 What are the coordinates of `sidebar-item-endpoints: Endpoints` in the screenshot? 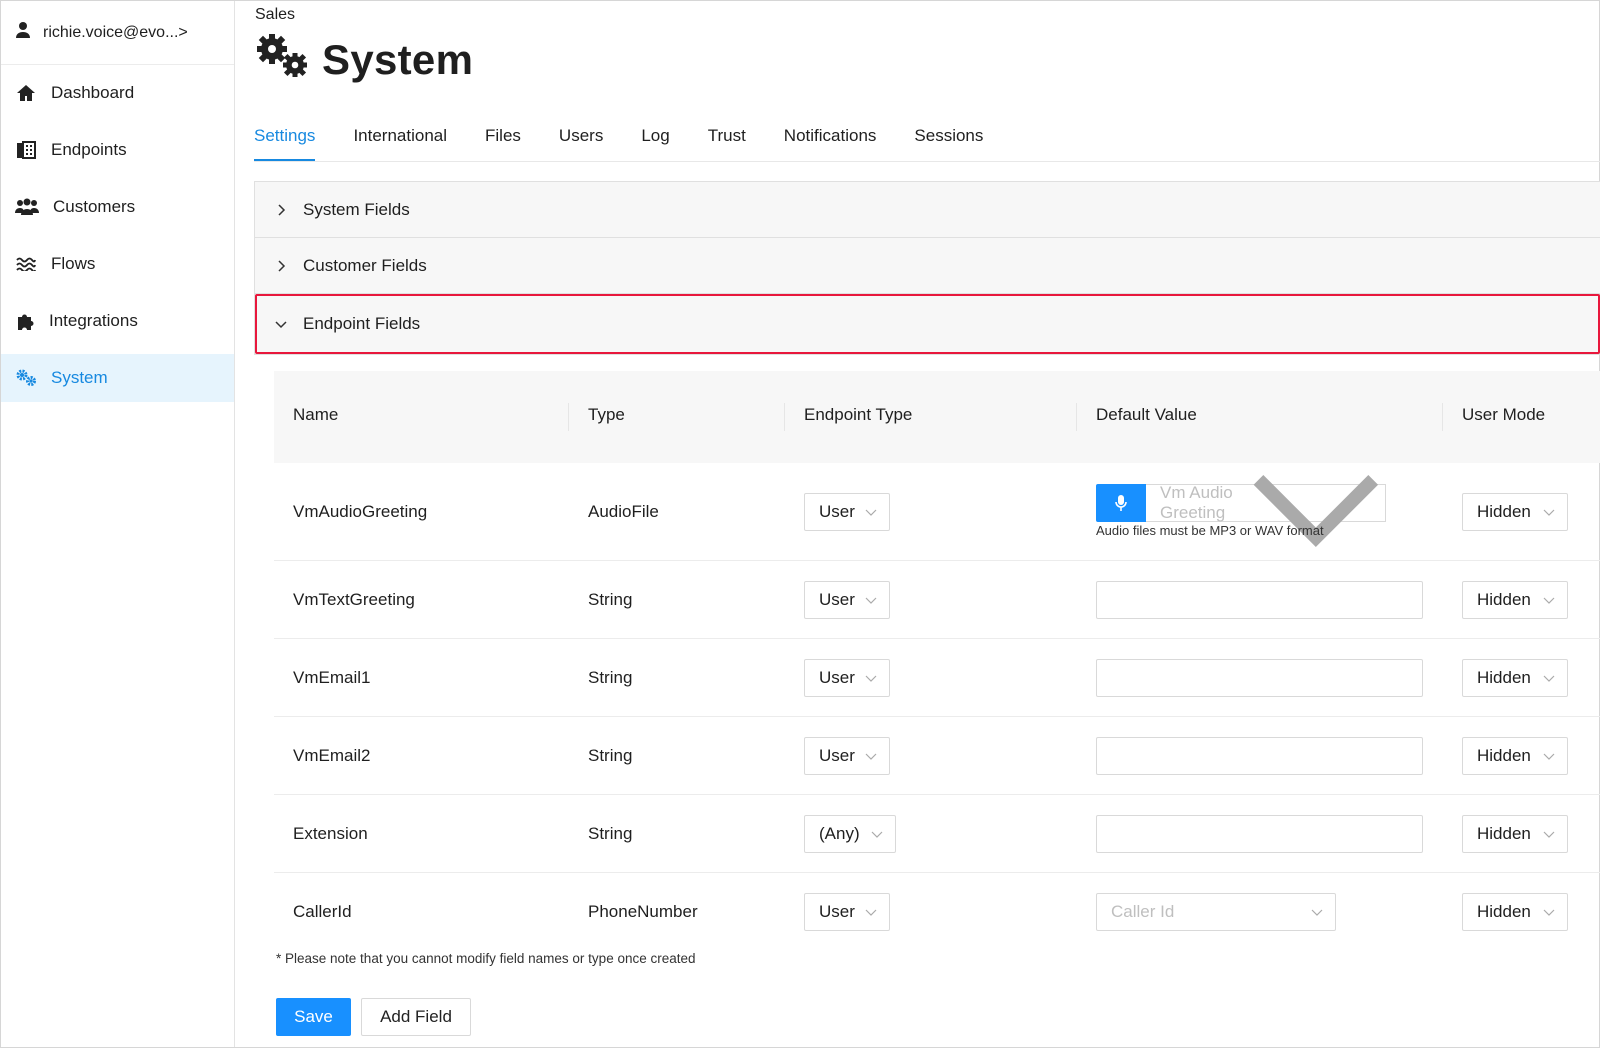 It's located at (117, 150).